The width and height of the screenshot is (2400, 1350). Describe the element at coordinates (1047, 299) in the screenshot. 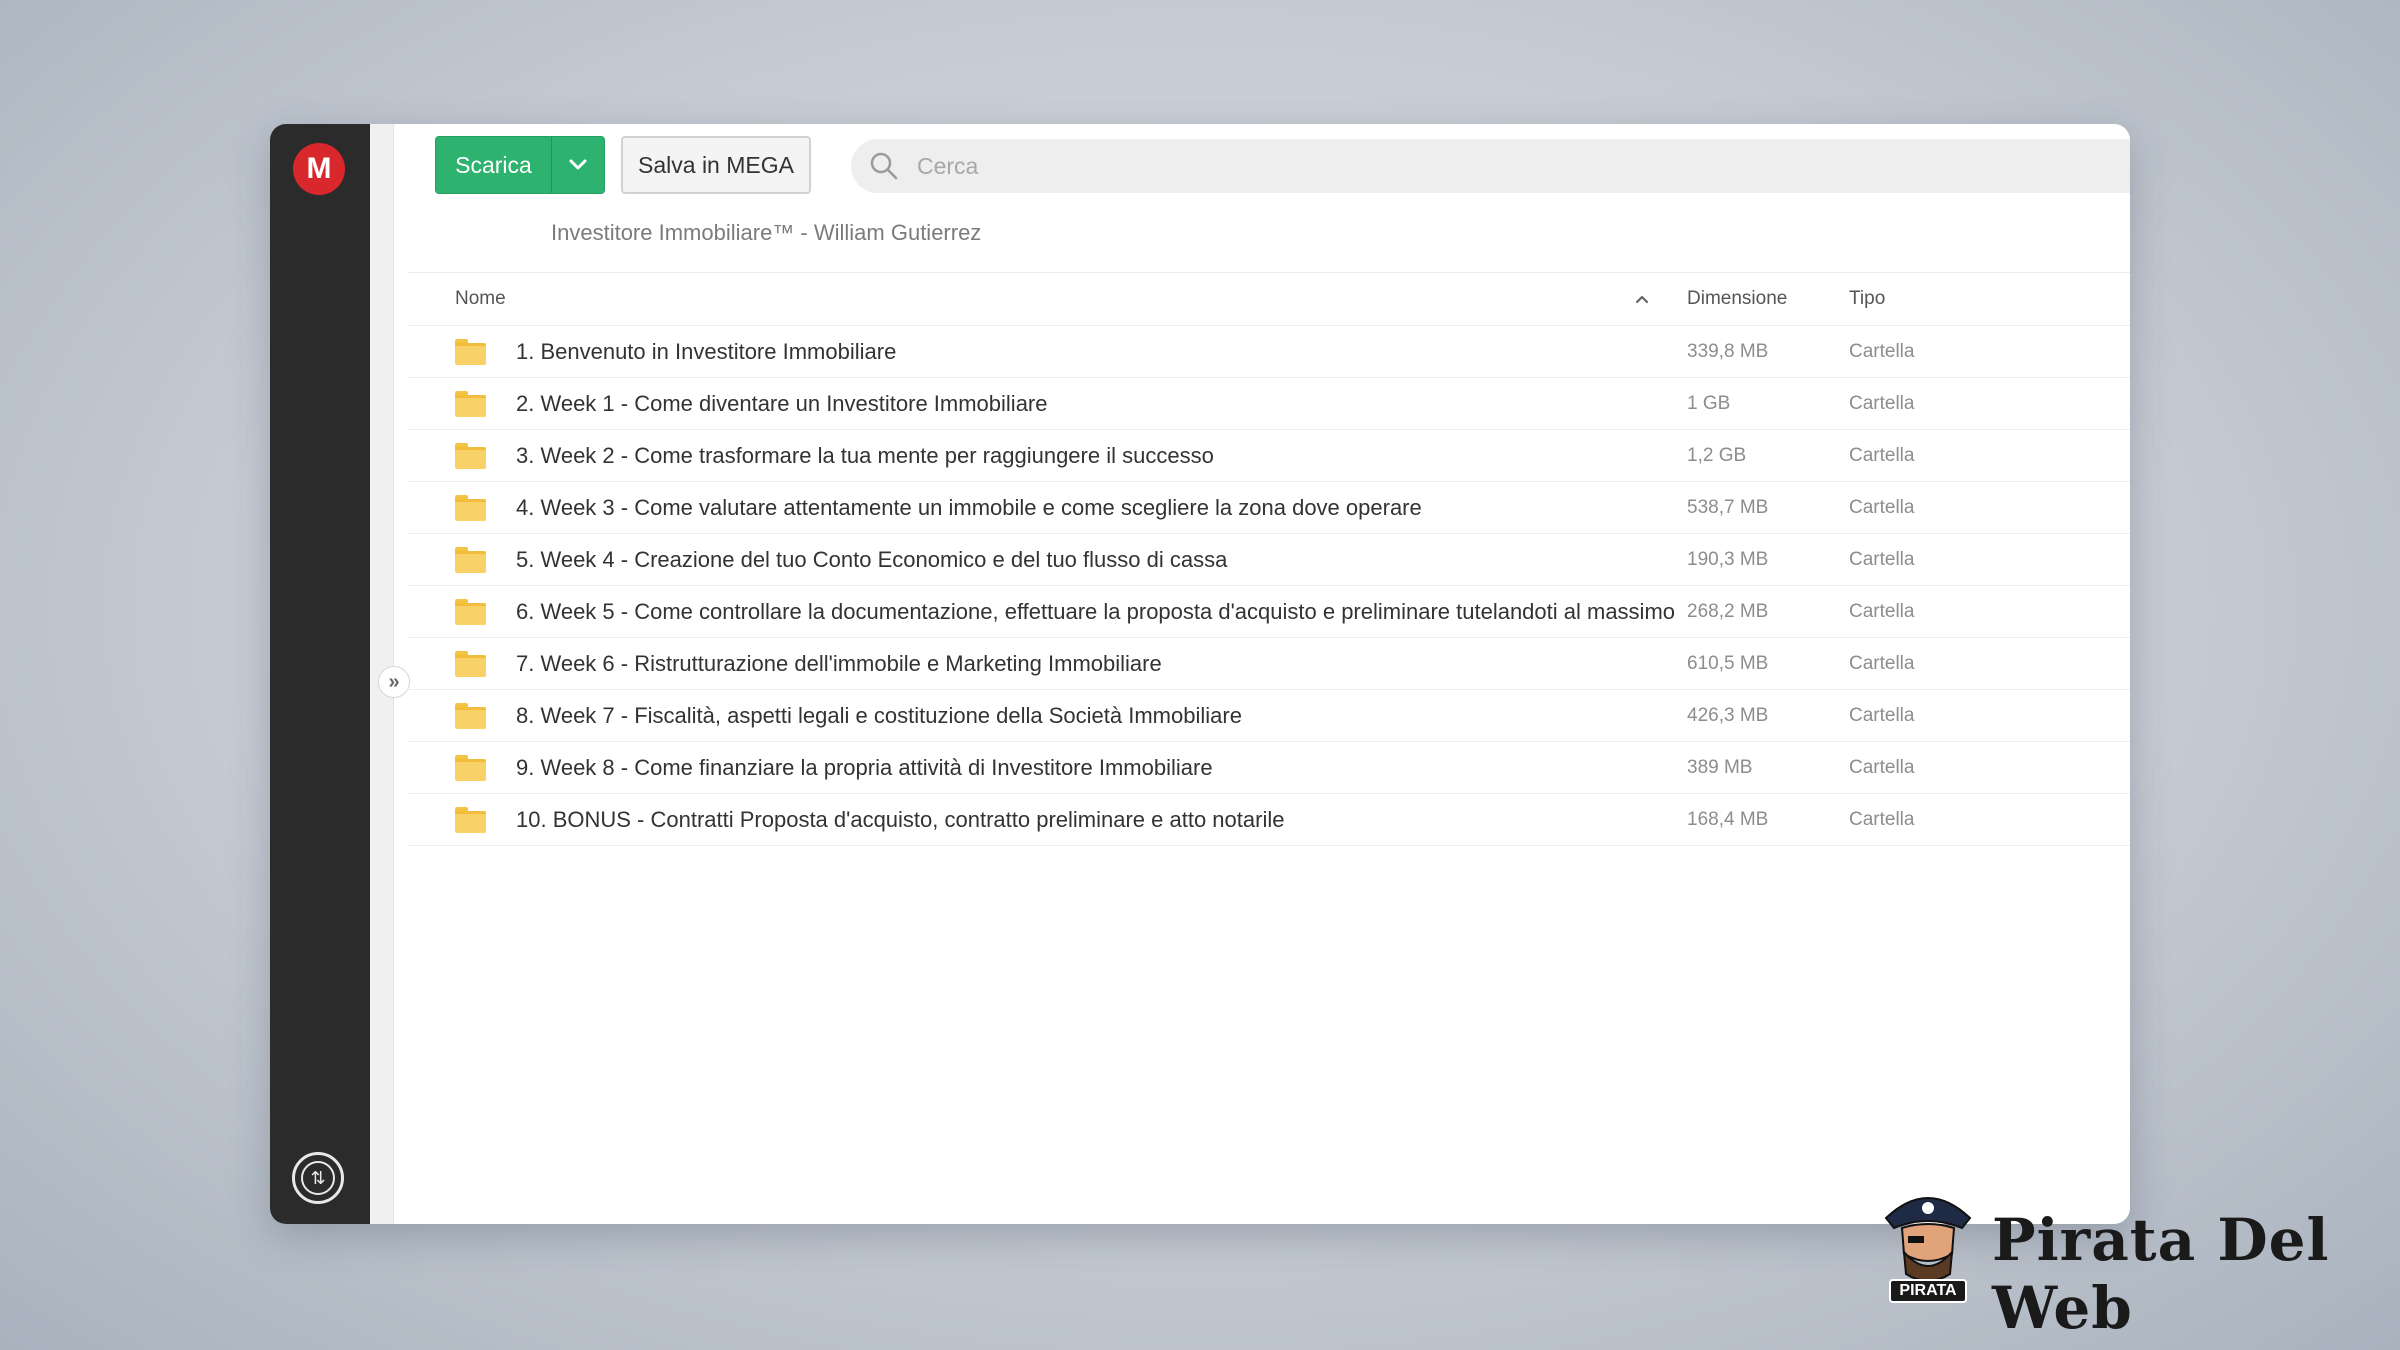

I see `column-header-name: Nome` at that location.